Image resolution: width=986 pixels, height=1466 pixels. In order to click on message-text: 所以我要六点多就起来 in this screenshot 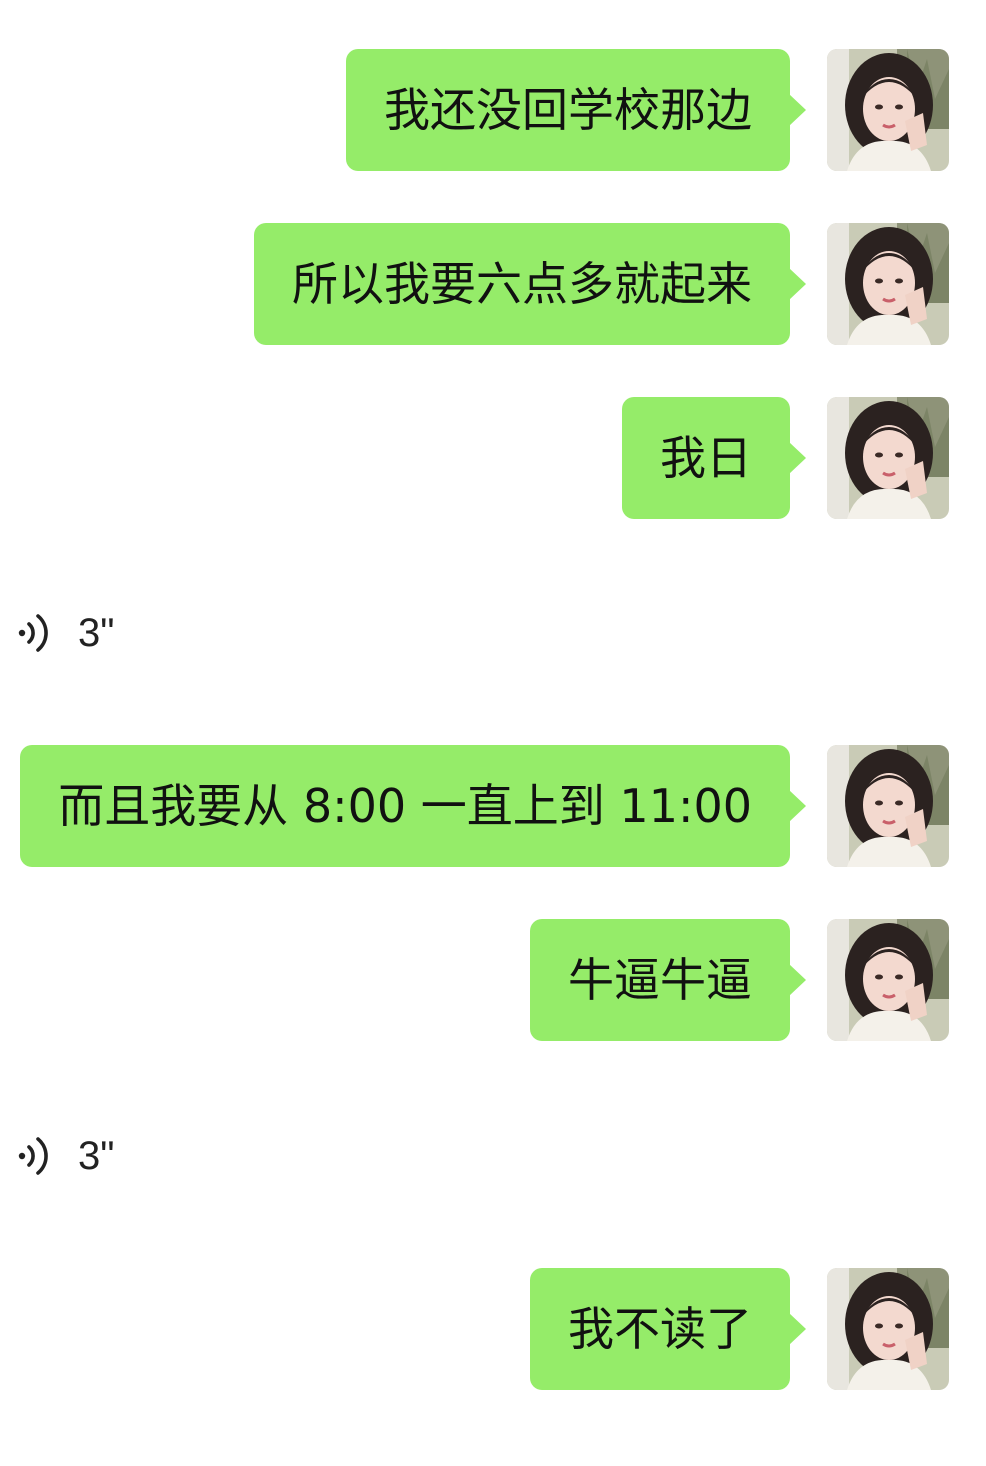, I will do `click(522, 284)`.